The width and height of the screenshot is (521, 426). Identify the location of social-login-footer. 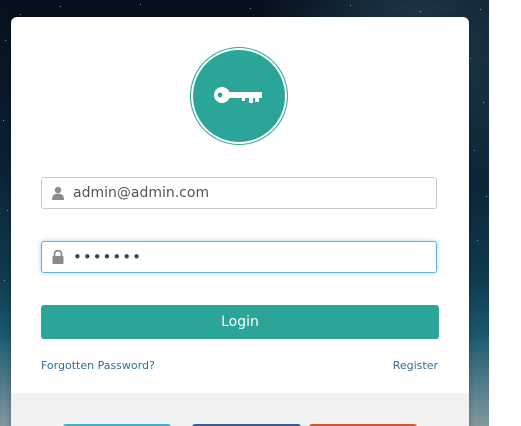
(240, 409).